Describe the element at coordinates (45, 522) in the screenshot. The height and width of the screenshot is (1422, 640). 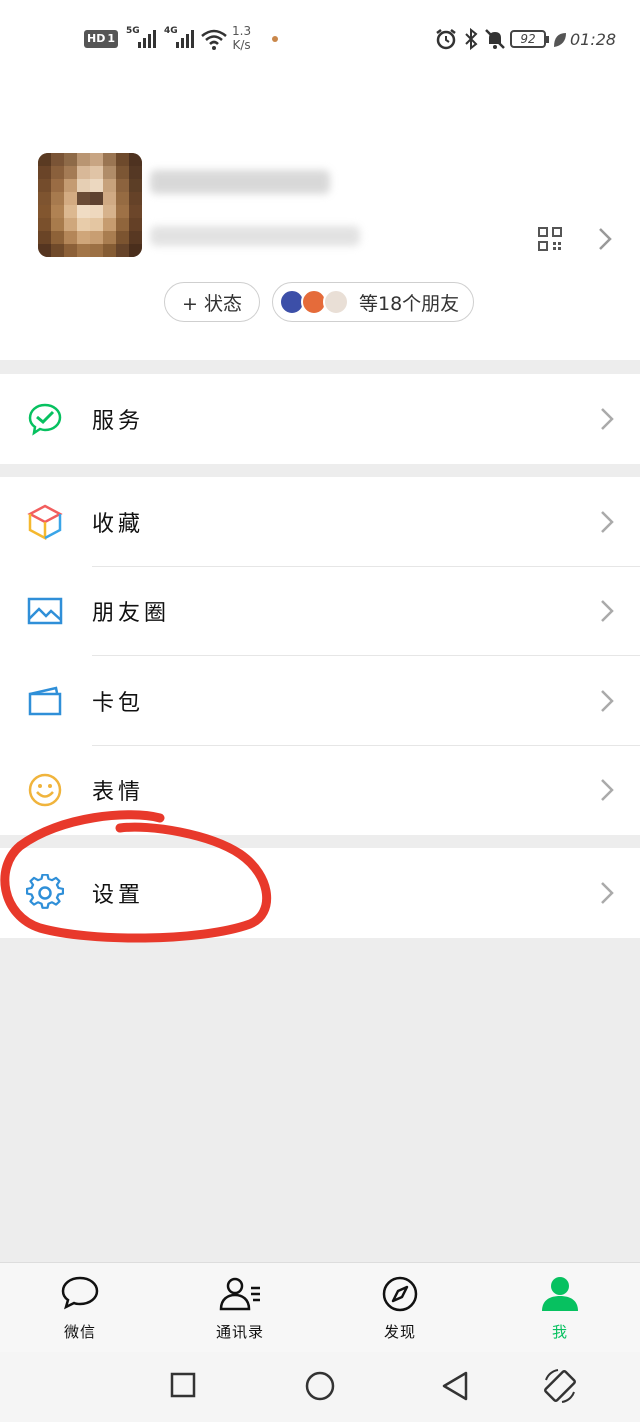
I see `favorites-cube-icon` at that location.